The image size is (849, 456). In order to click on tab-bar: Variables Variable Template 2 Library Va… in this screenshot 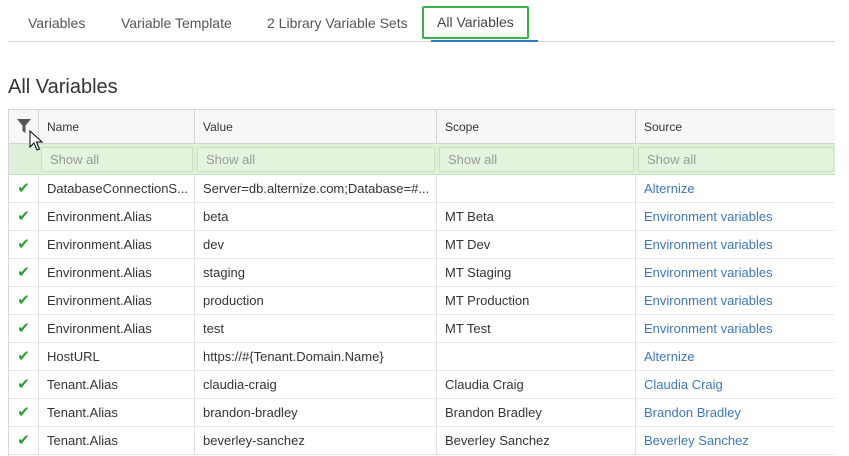, I will do `click(421, 21)`.